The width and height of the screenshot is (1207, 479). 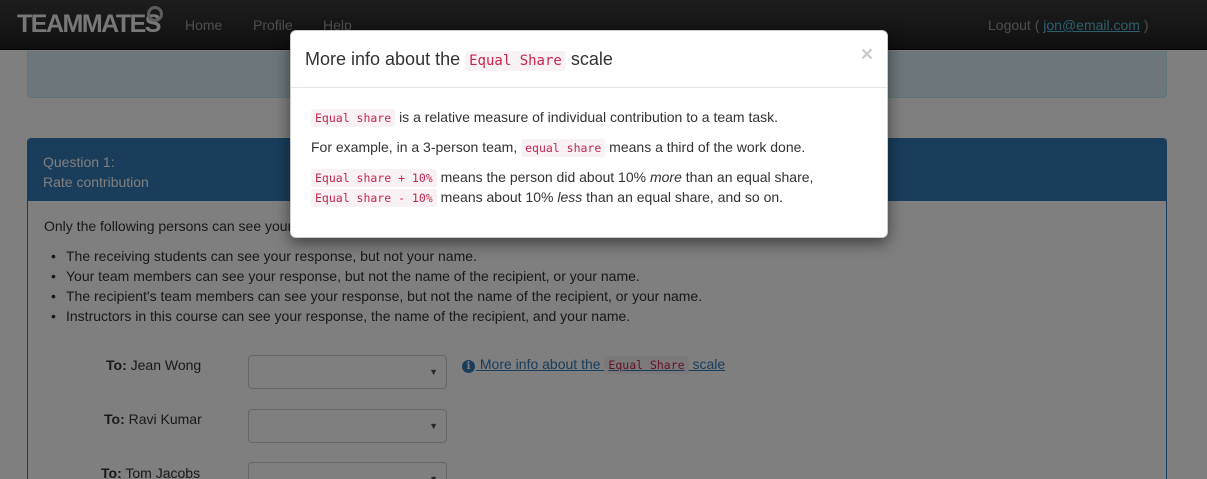 What do you see at coordinates (383, 59) in the screenshot?
I see `modal-title-text: More info about the` at bounding box center [383, 59].